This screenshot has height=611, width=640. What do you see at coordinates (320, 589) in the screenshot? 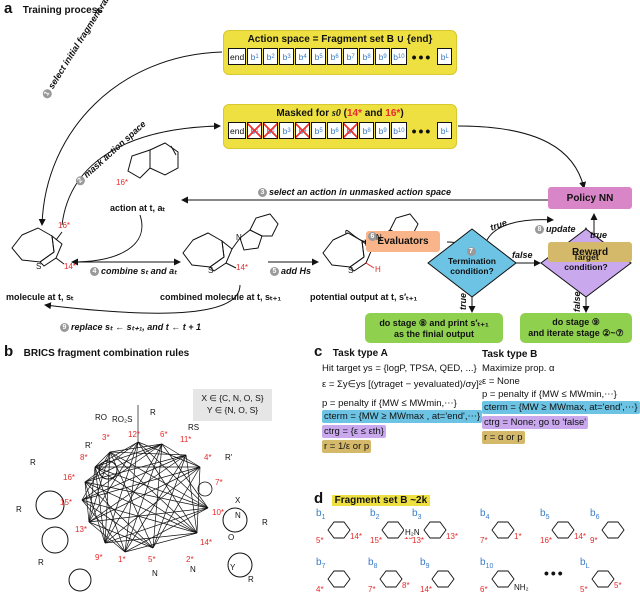
I see `fragment-site: 4*` at bounding box center [320, 589].